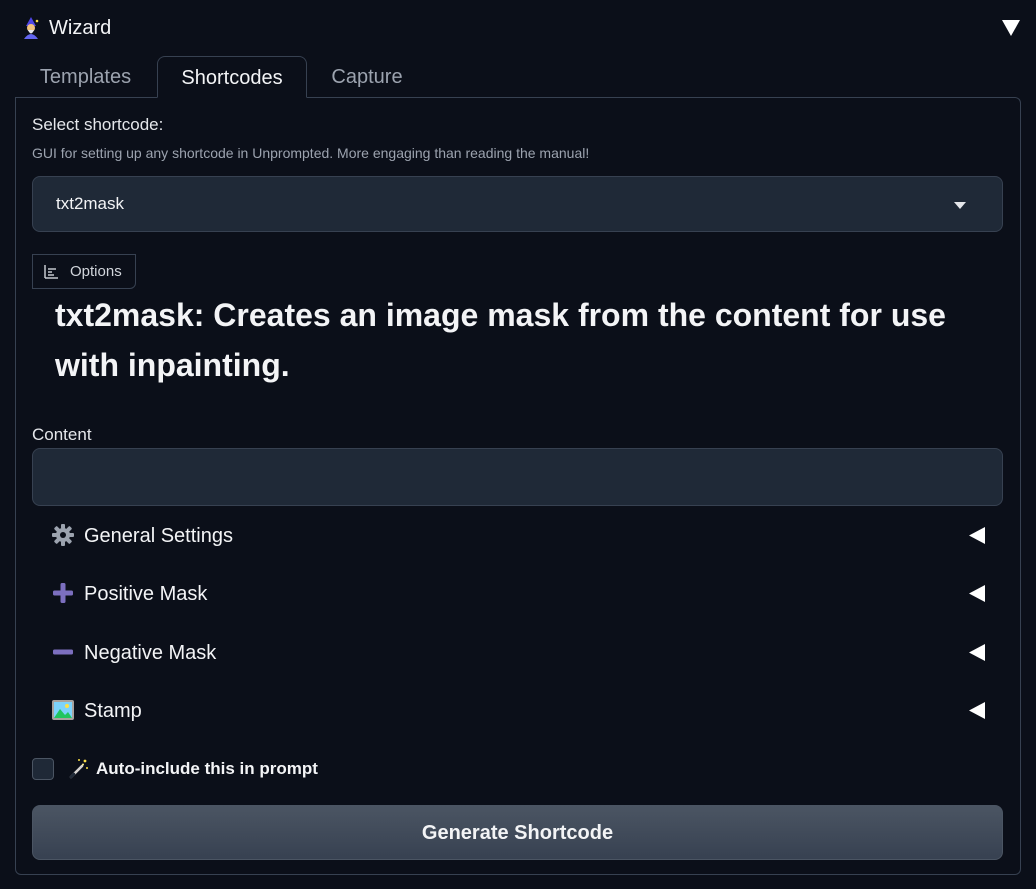  Describe the element at coordinates (63, 652) in the screenshot. I see `minus-icon` at that location.